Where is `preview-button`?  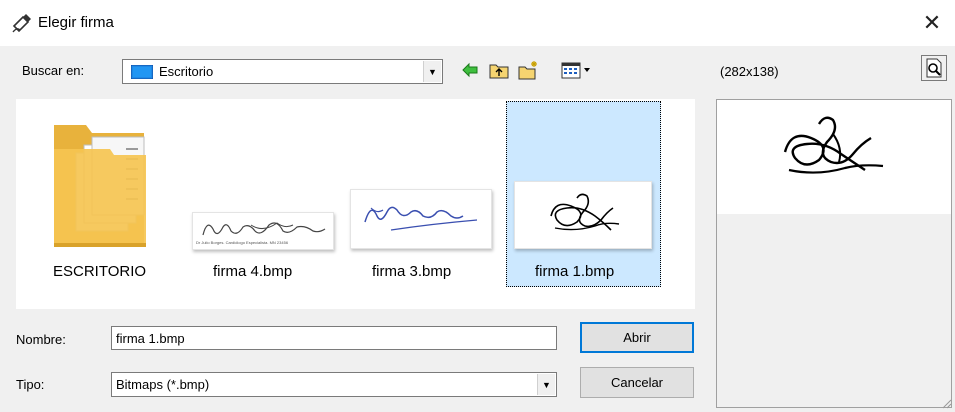
preview-button is located at coordinates (934, 68).